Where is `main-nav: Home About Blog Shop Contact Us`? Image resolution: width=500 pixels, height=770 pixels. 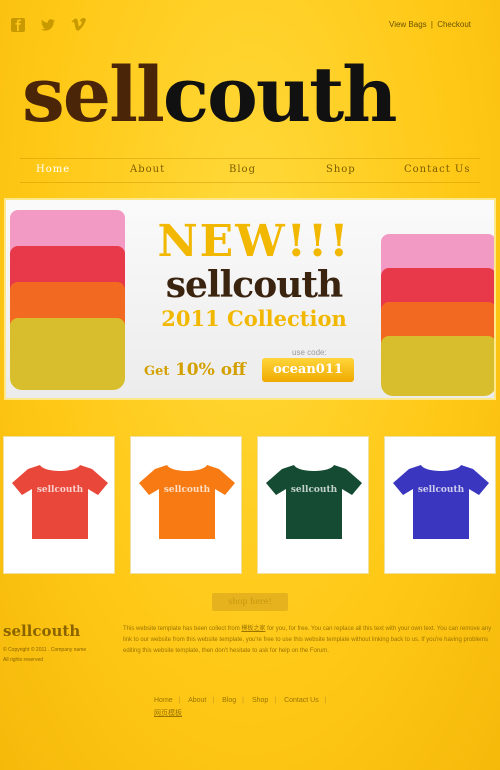
main-nav: Home About Blog Shop Contact Us is located at coordinates (250, 170).